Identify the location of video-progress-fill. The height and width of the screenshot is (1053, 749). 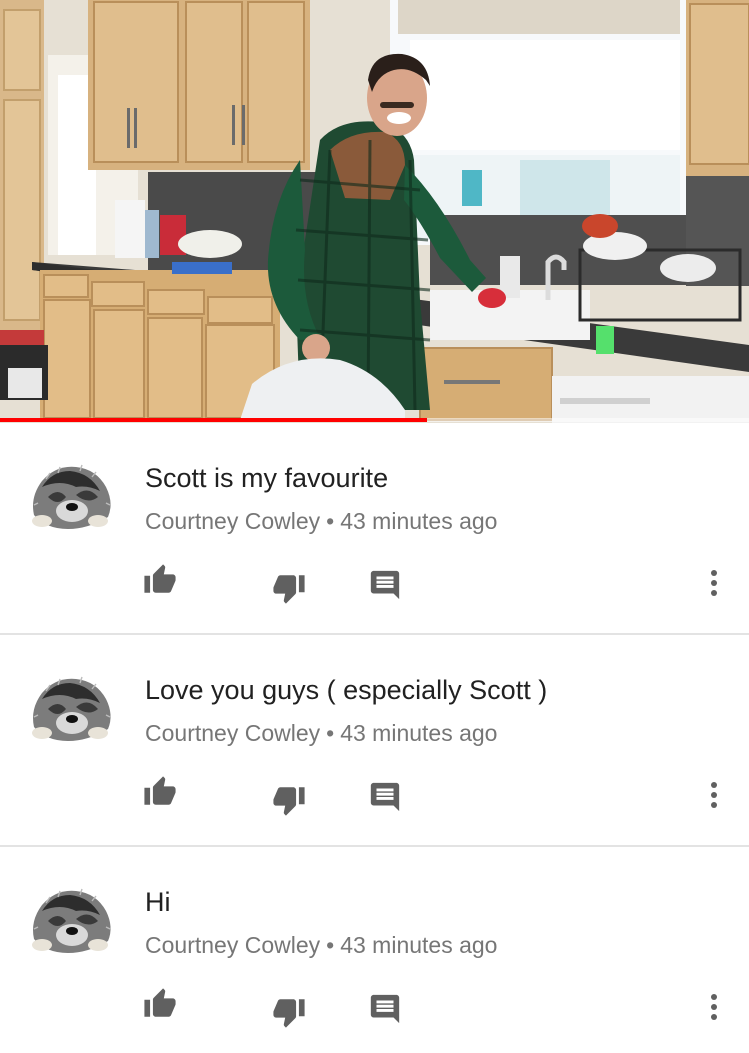
(213, 420).